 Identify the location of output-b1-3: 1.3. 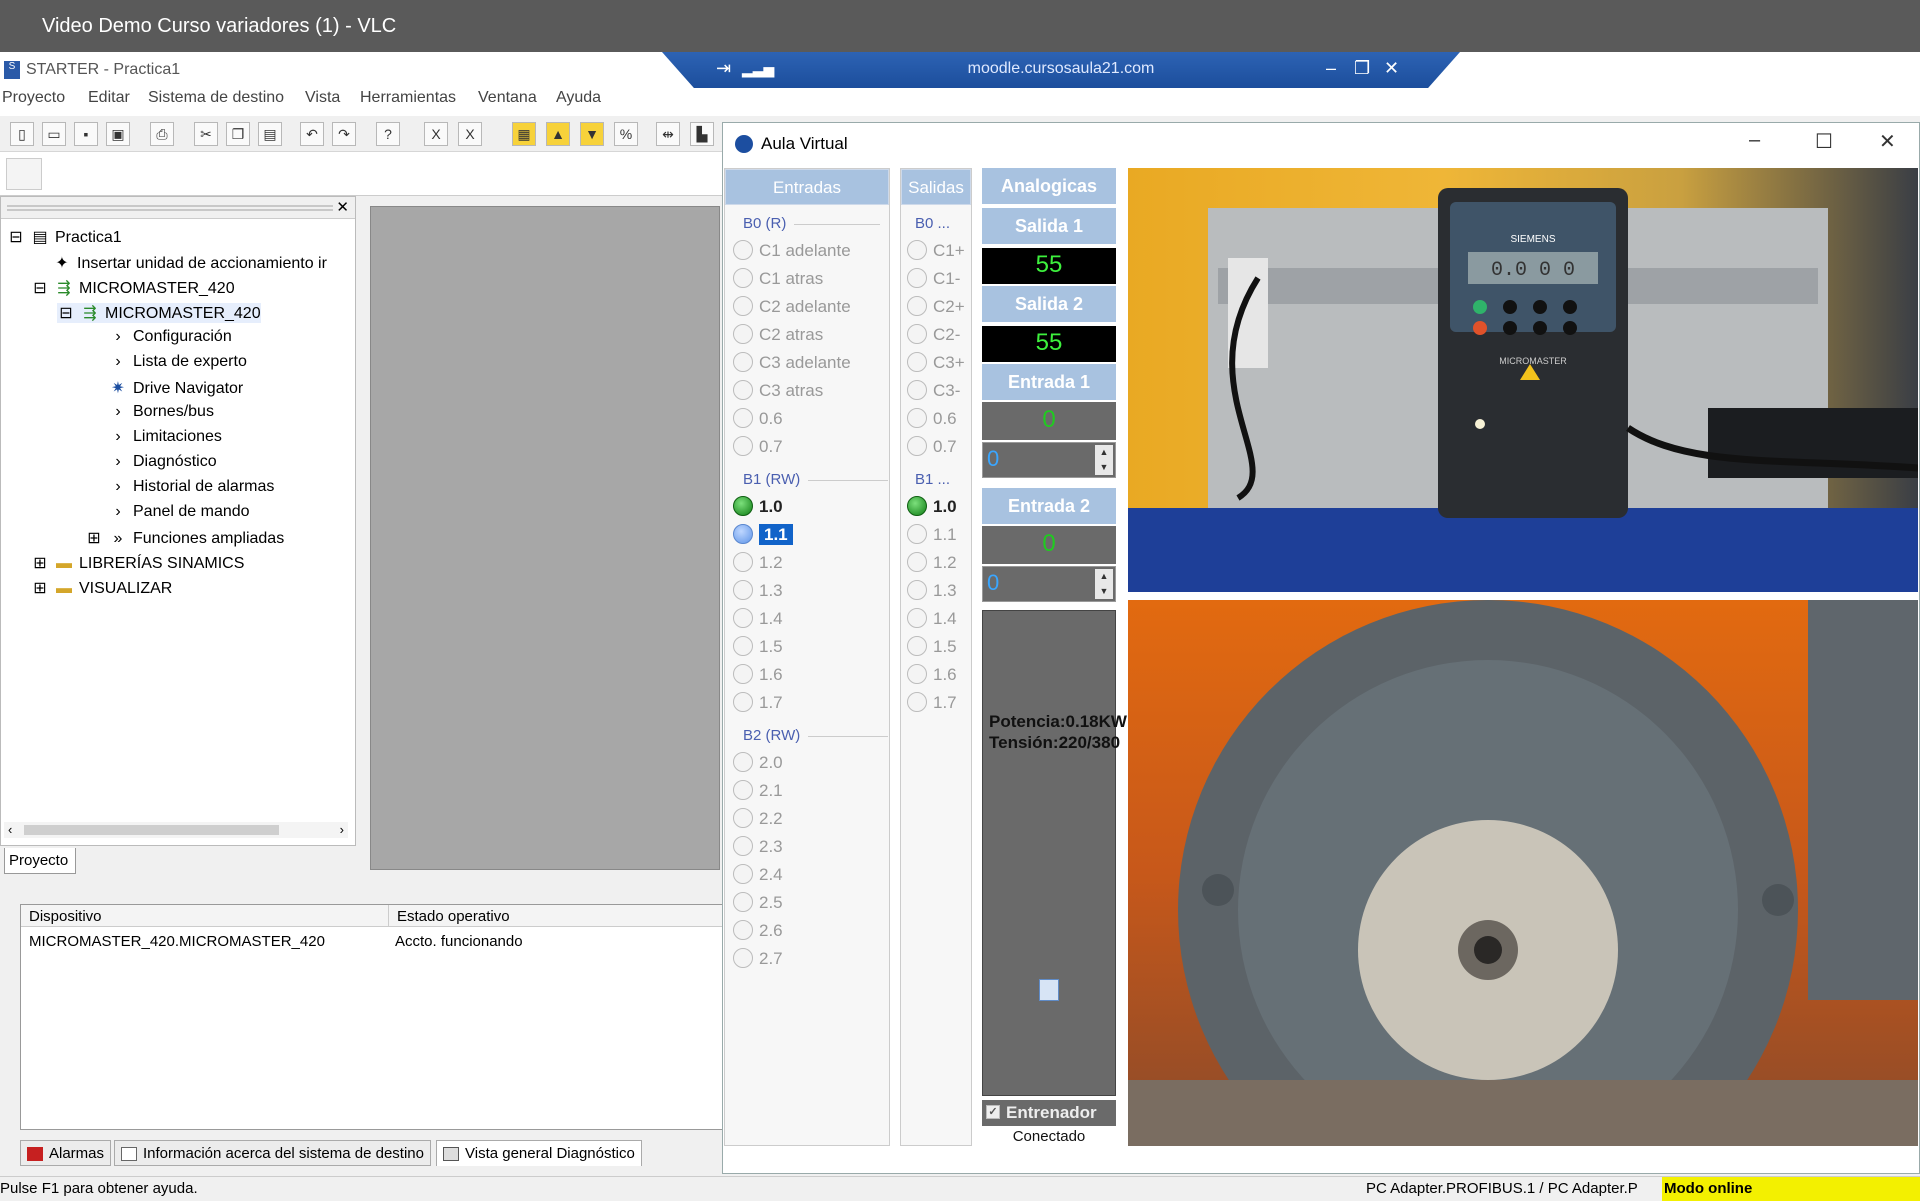
(932, 590).